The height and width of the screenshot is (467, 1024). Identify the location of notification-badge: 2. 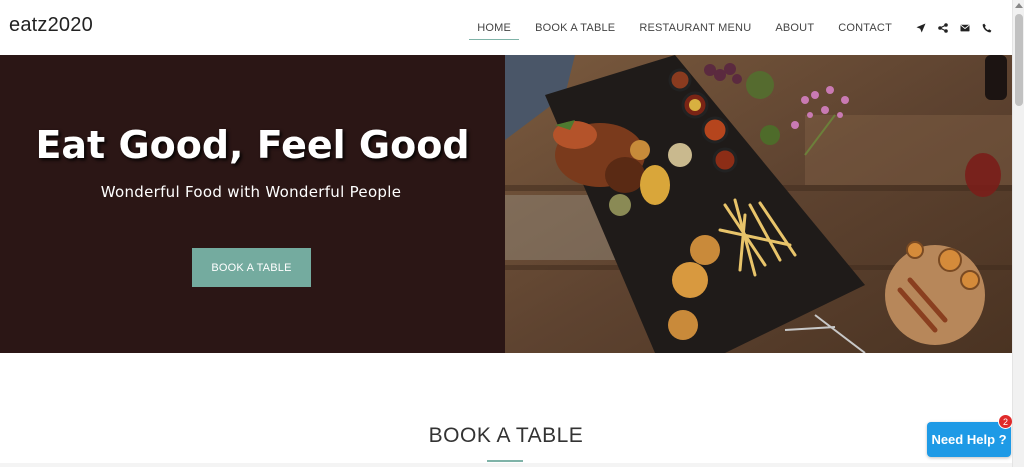
(1005, 421).